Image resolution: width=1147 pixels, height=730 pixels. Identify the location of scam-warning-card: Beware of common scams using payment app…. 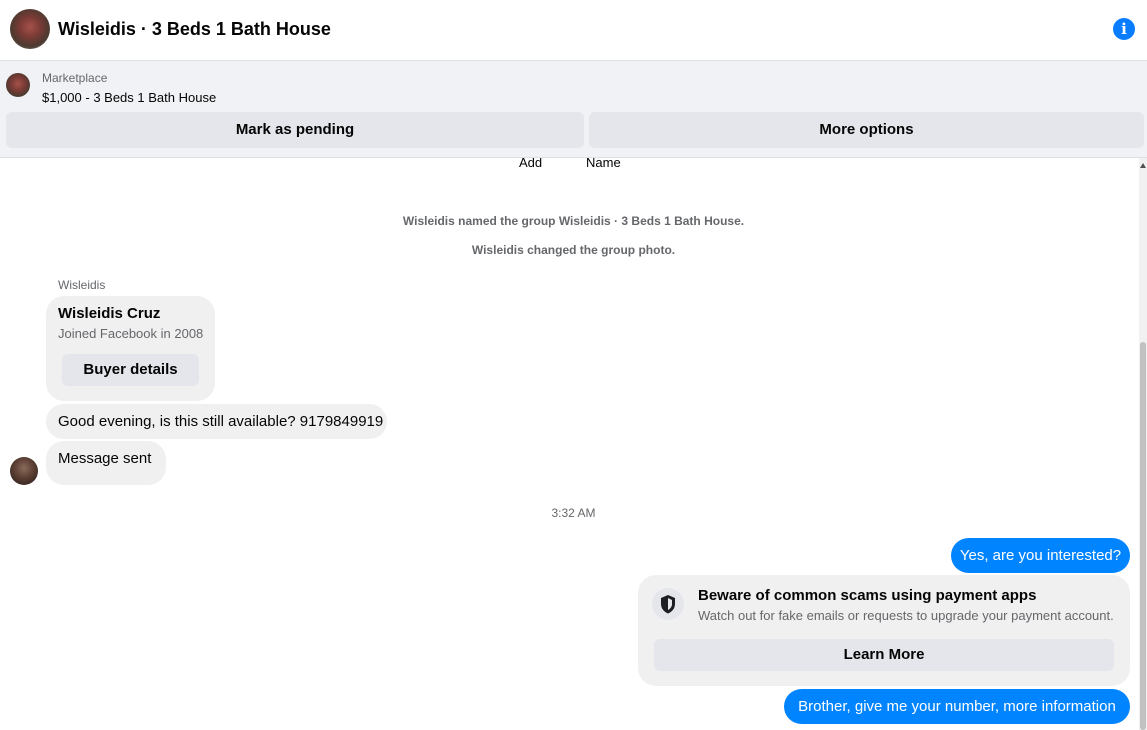
(884, 630).